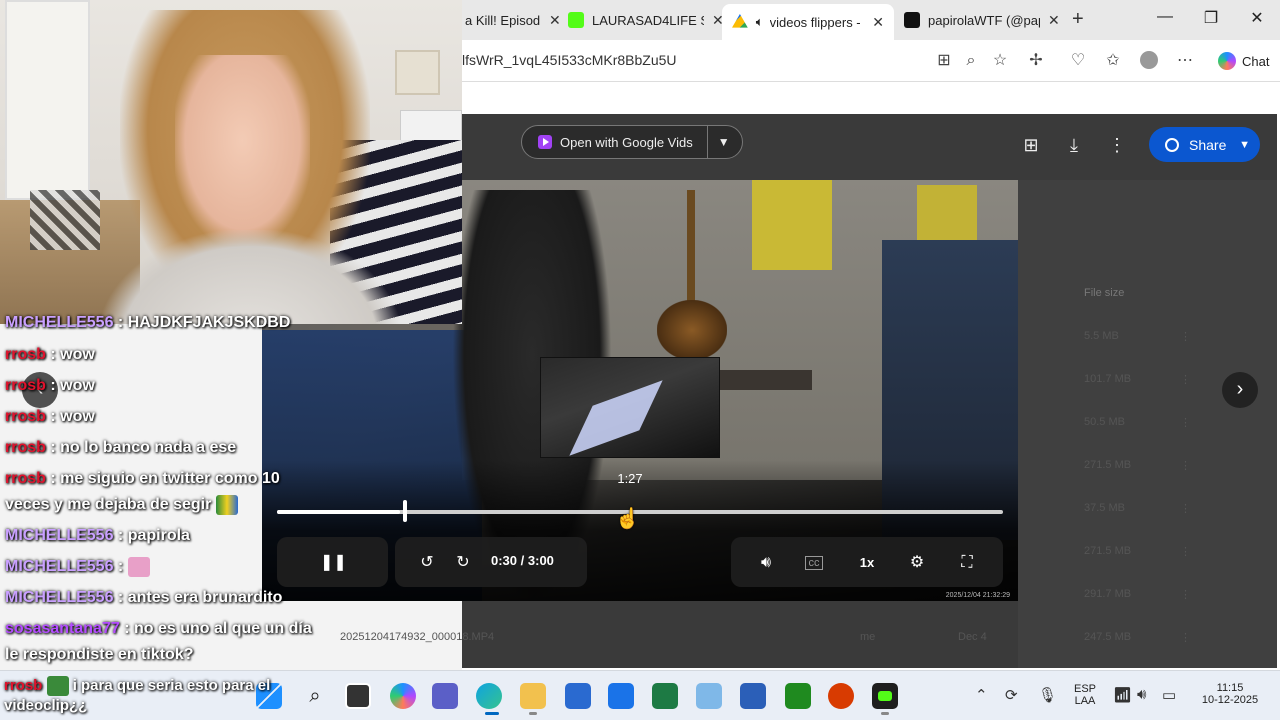 This screenshot has height=720, width=1280. What do you see at coordinates (967, 563) in the screenshot?
I see `fullscreen-icon: ⛶` at bounding box center [967, 563].